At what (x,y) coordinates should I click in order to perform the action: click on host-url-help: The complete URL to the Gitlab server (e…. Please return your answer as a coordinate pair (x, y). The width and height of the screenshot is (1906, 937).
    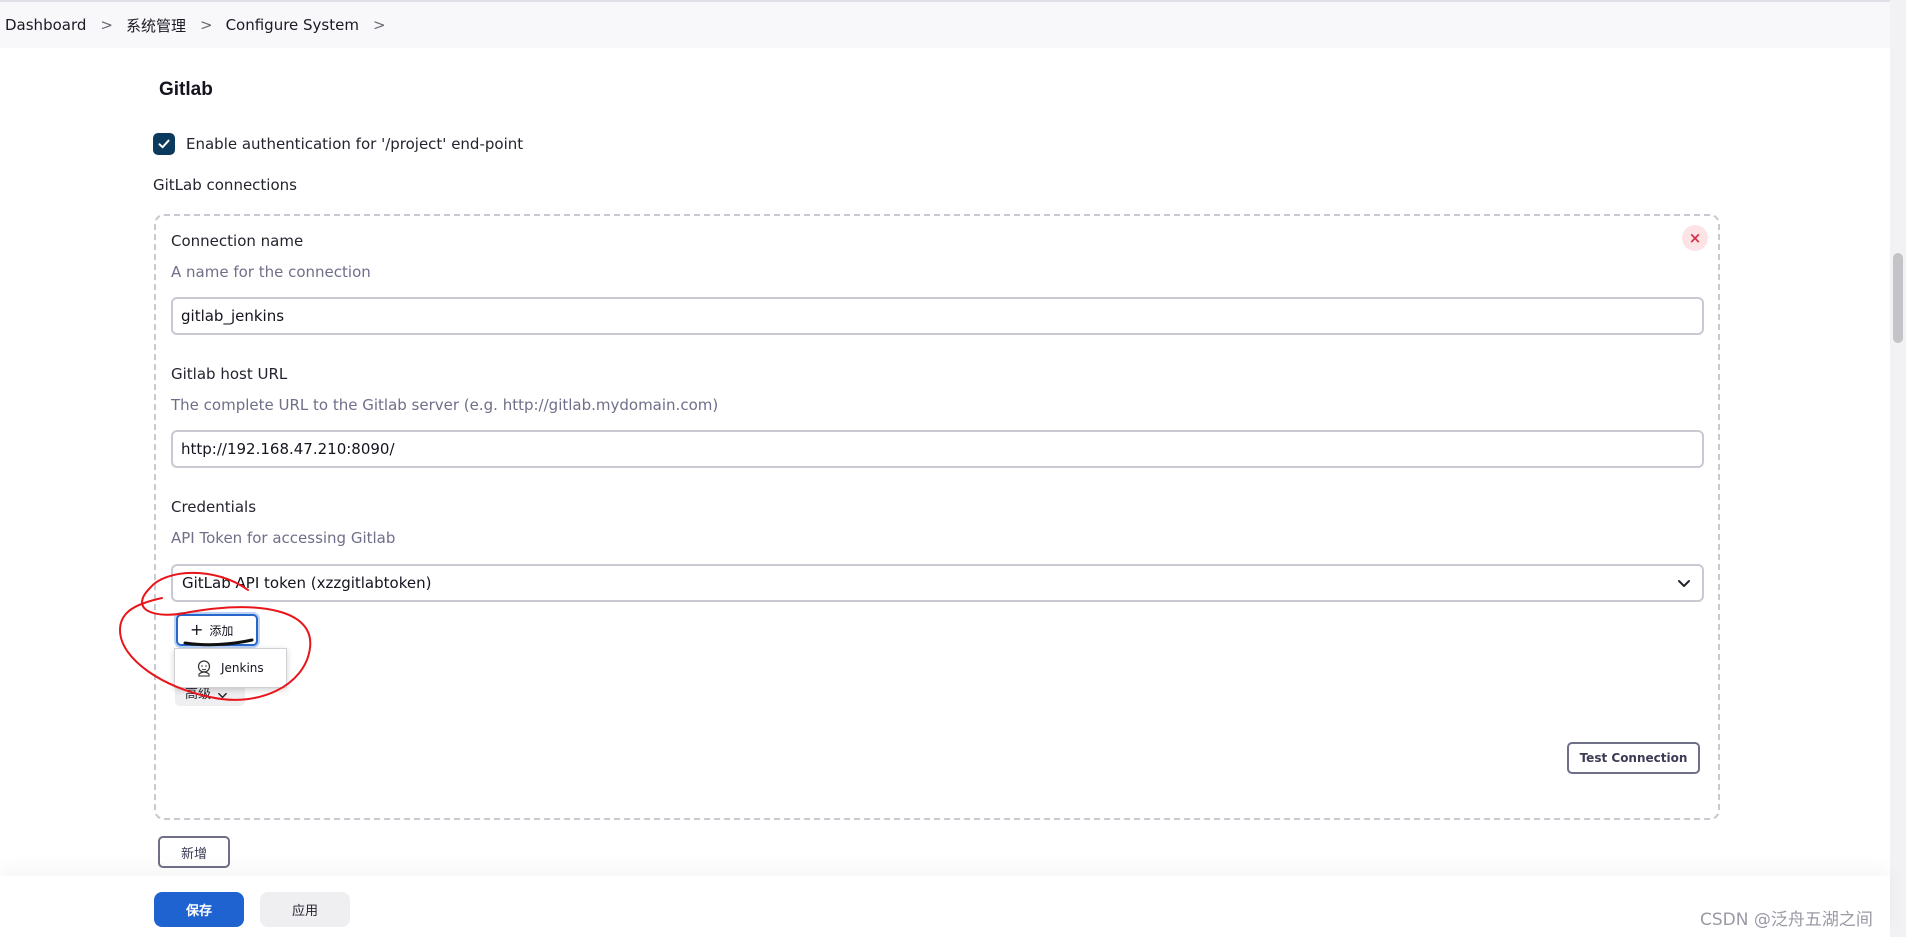
    Looking at the image, I should click on (445, 405).